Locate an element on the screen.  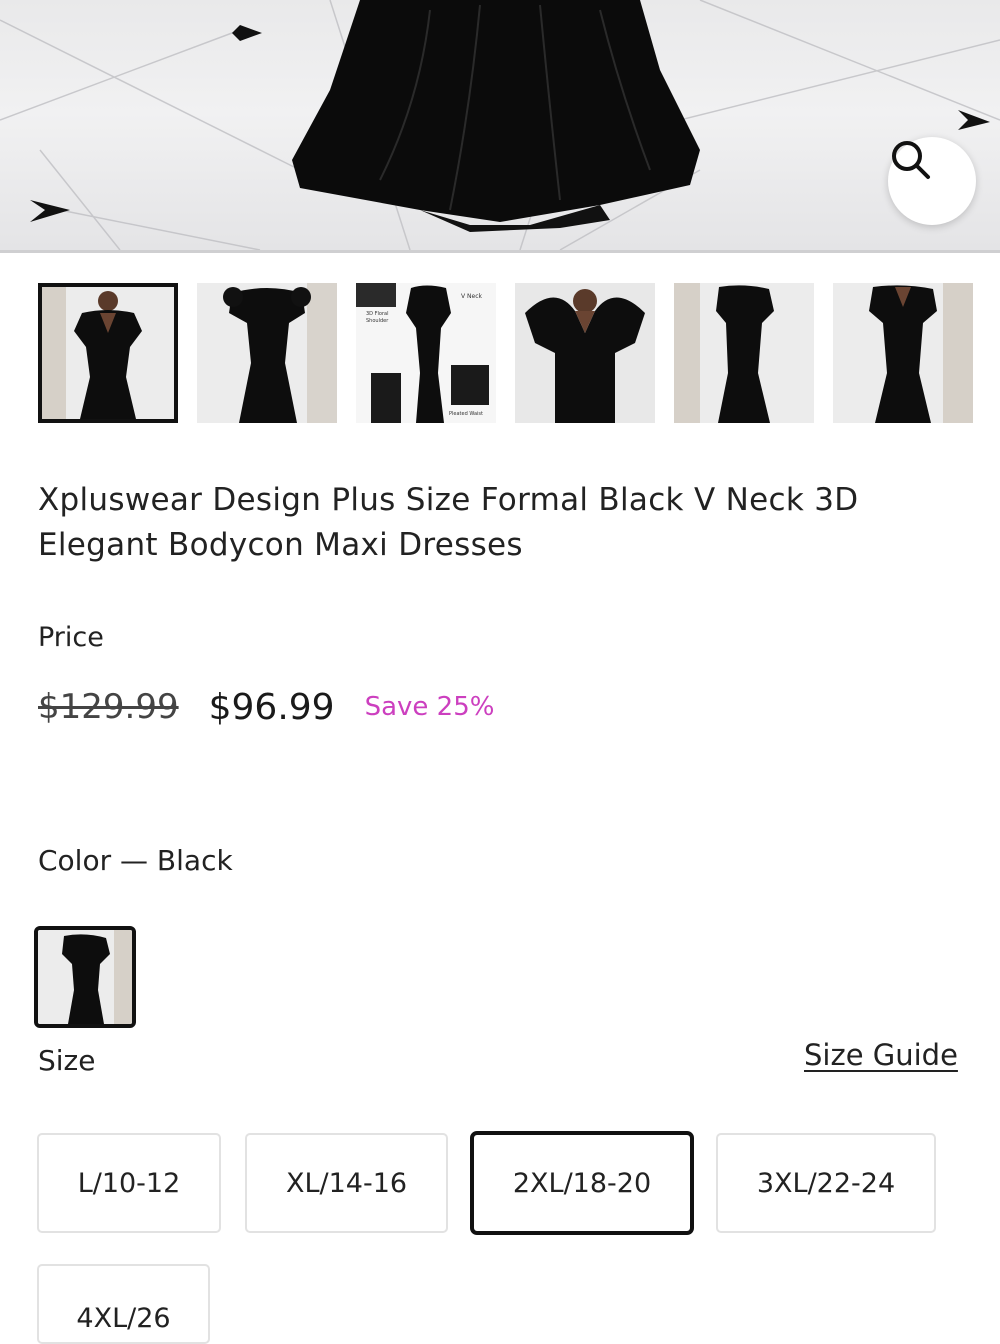
svg-text: 3D Floral is located at coordinates (377, 314).